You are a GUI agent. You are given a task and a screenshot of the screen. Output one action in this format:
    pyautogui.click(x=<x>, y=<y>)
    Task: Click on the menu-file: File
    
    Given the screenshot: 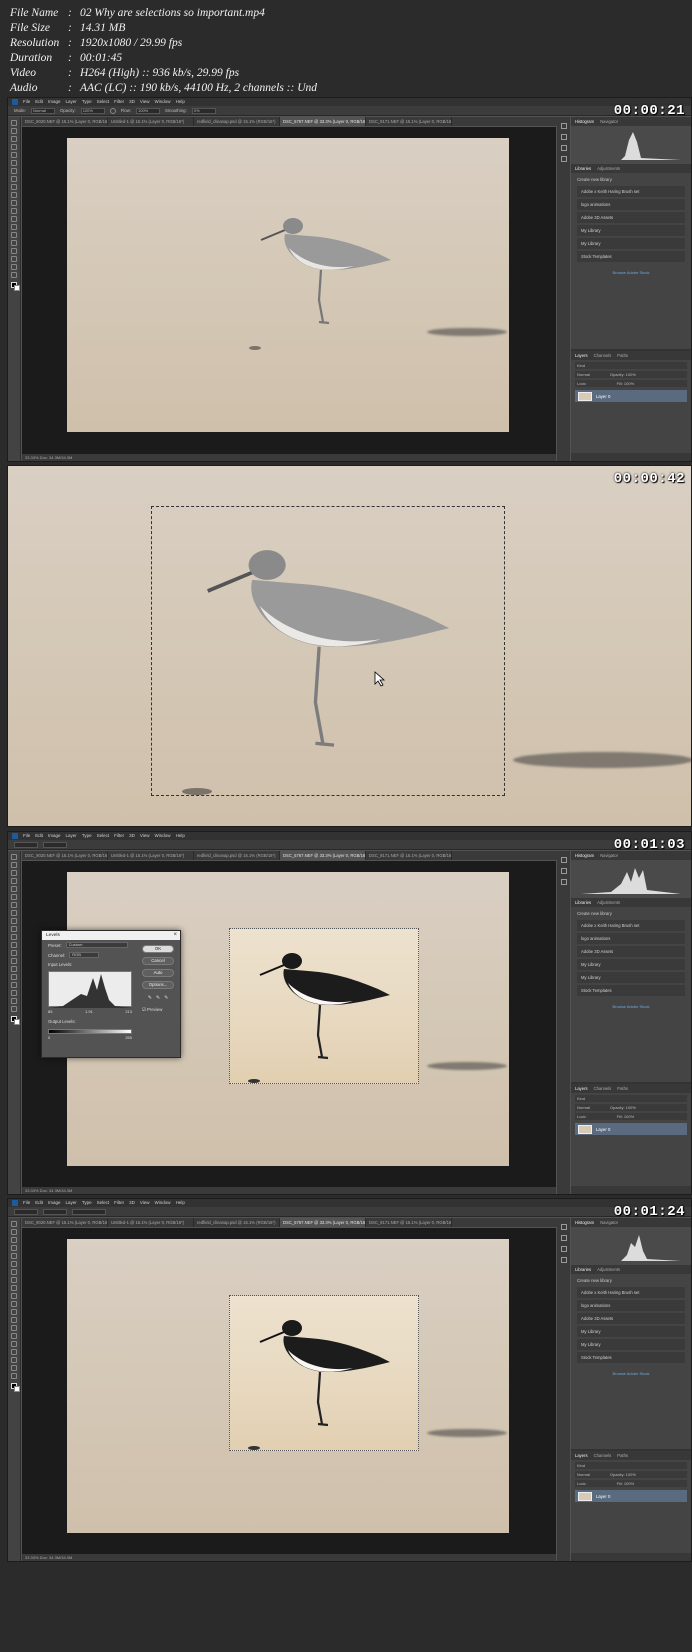 What is the action you would take?
    pyautogui.click(x=26, y=836)
    